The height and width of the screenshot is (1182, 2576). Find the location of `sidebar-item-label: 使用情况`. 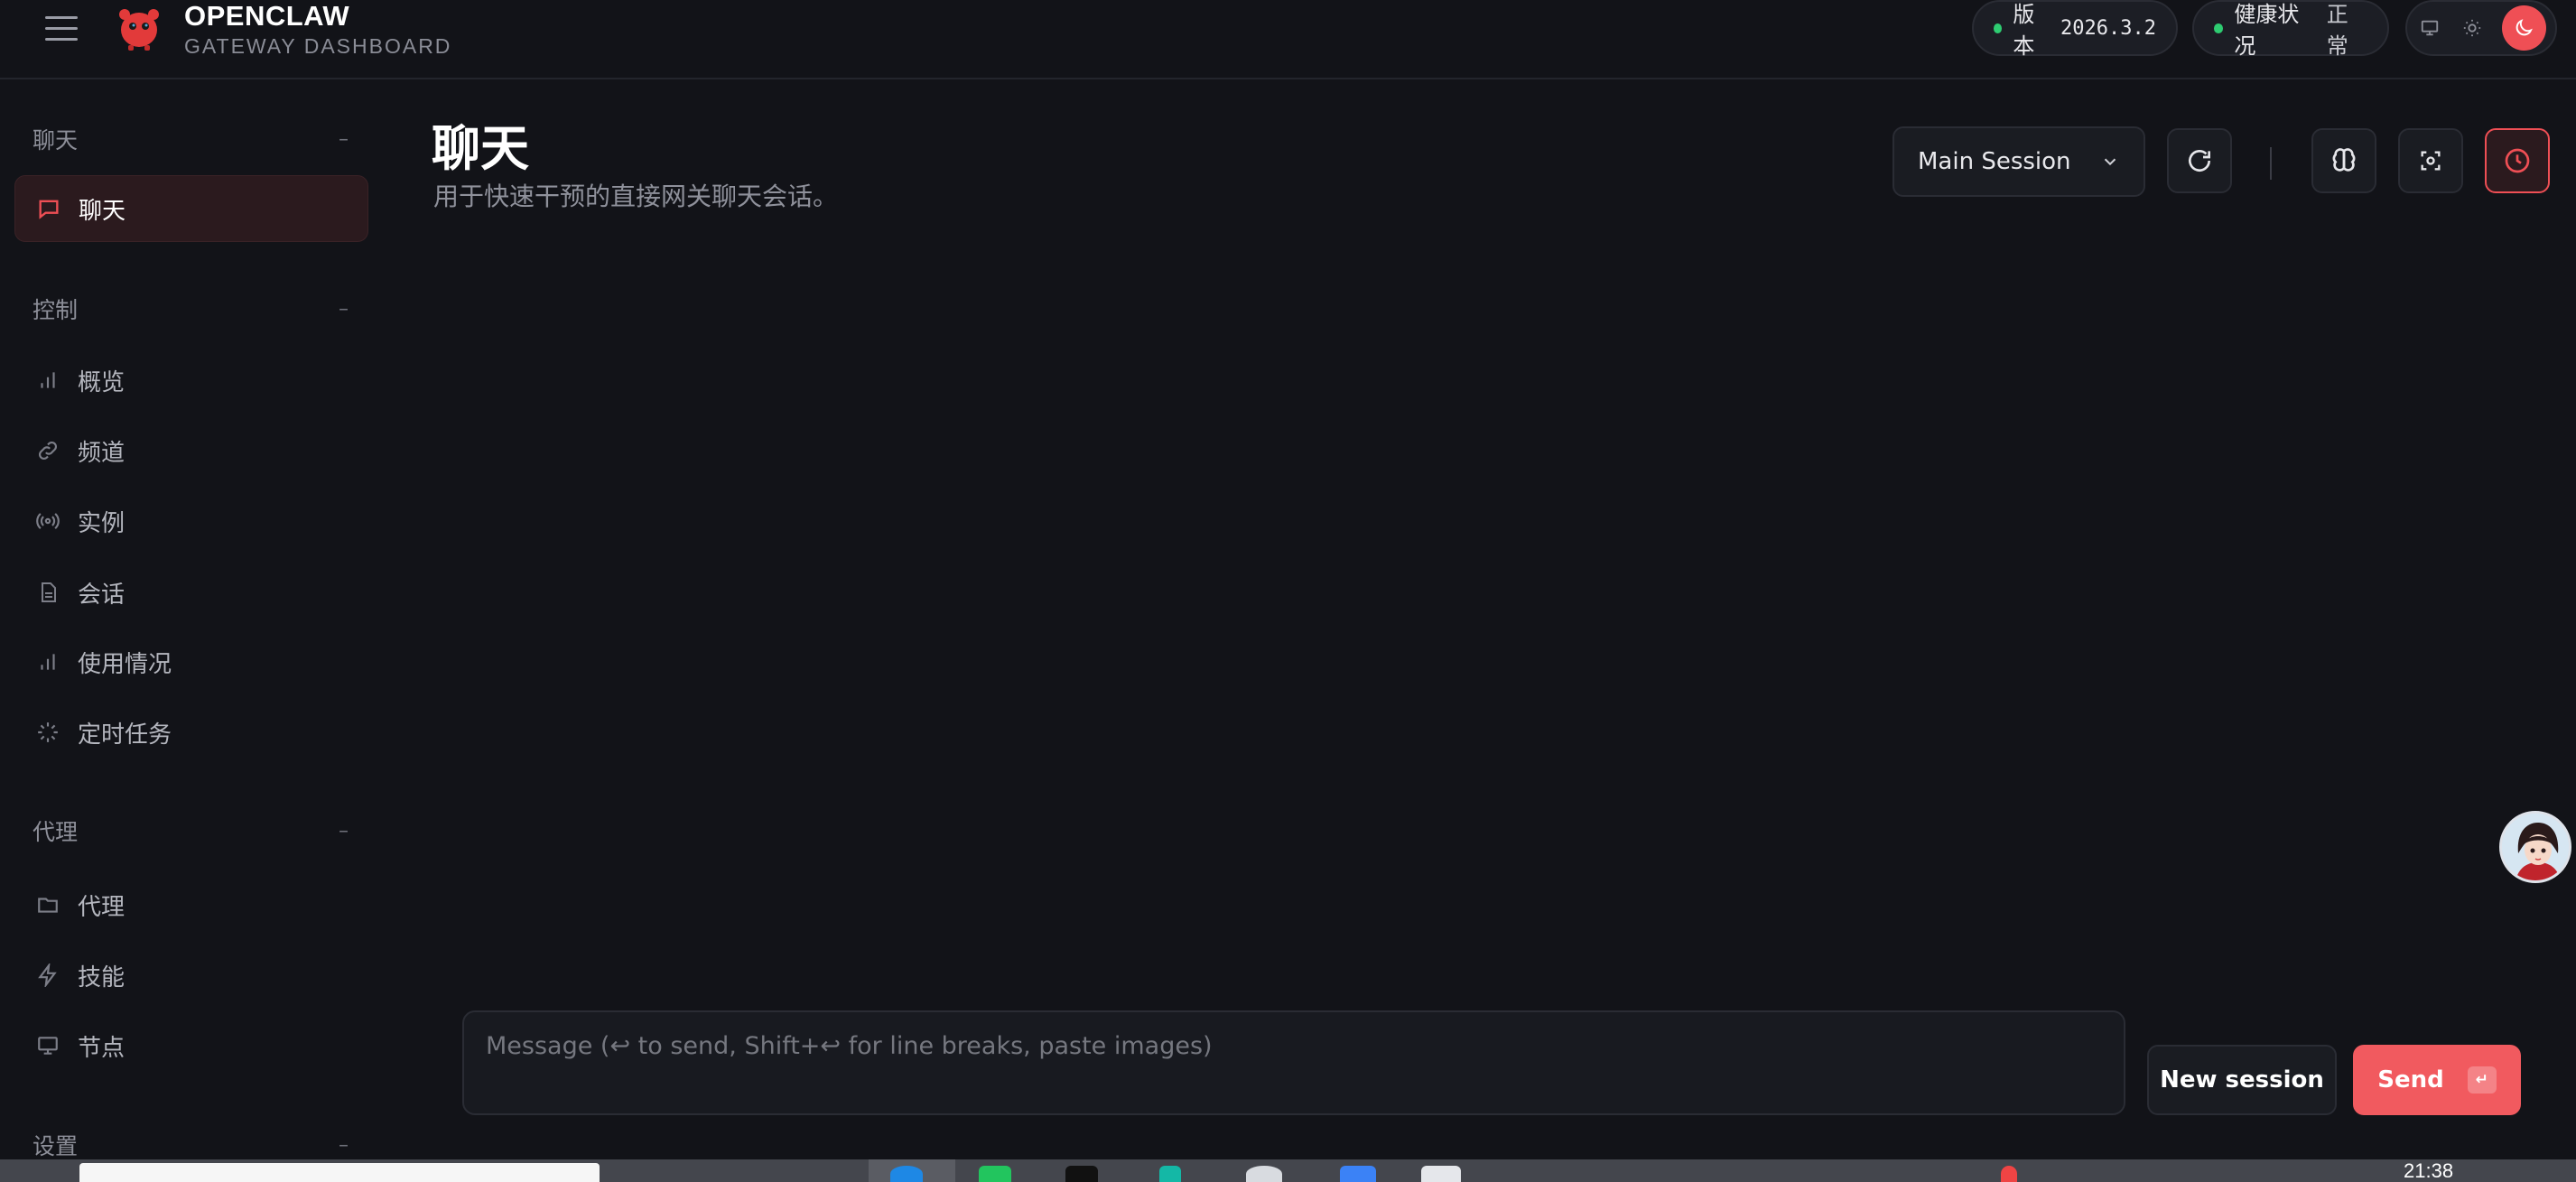

sidebar-item-label: 使用情况 is located at coordinates (125, 664).